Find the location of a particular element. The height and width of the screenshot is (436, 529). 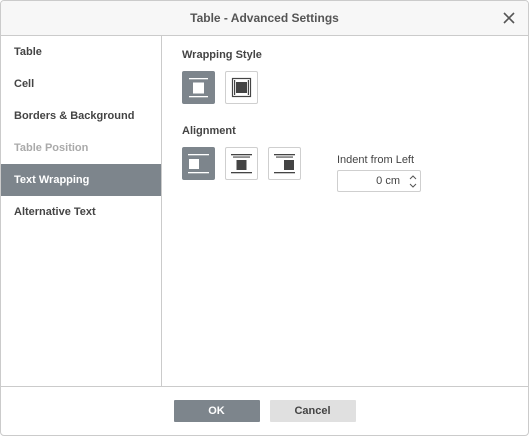

inline-table-icon is located at coordinates (198, 88).